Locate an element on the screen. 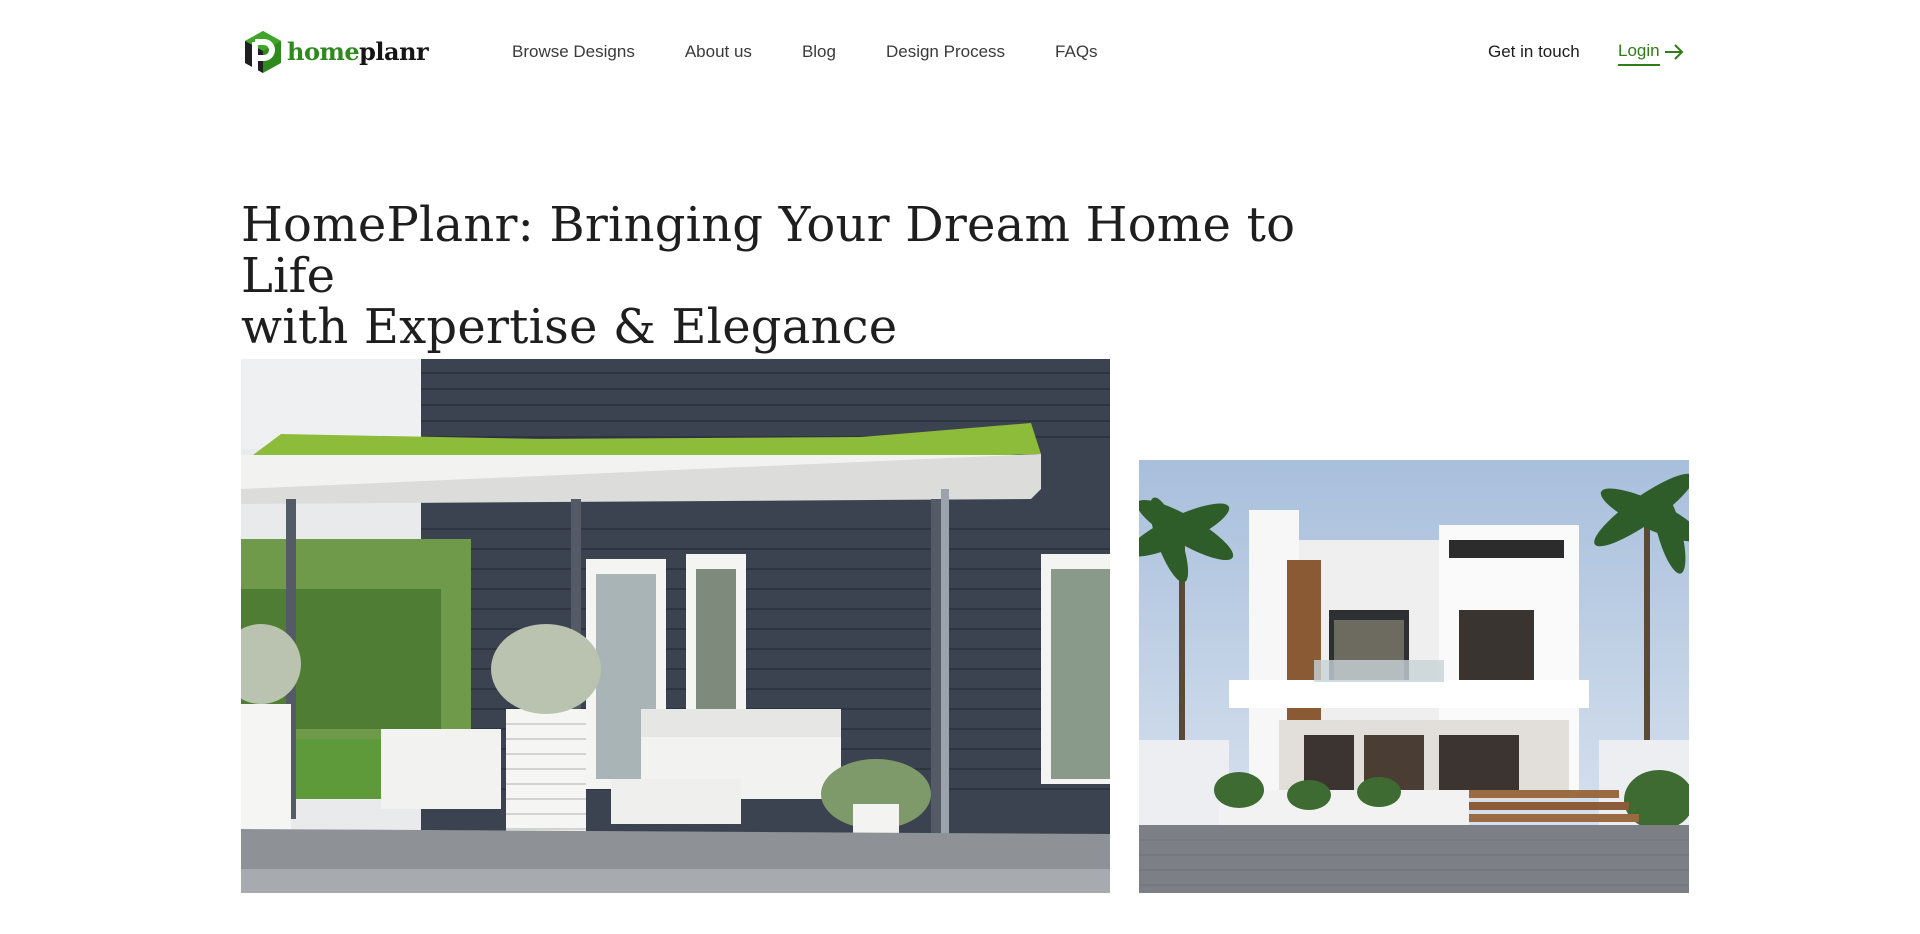 The height and width of the screenshot is (934, 1920). login-label: Login is located at coordinates (1639, 52).